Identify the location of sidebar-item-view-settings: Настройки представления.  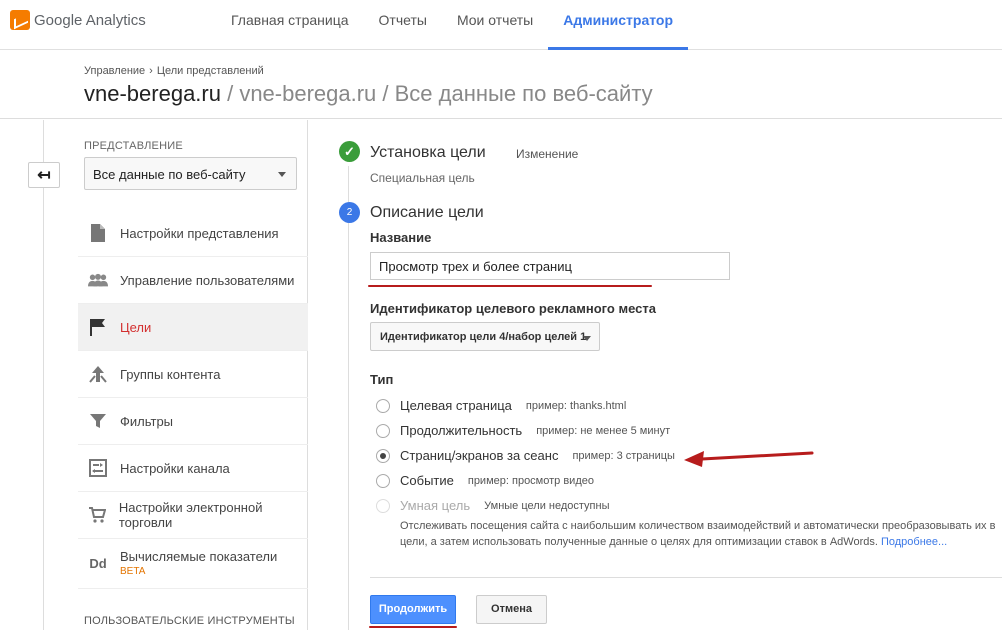
(193, 233).